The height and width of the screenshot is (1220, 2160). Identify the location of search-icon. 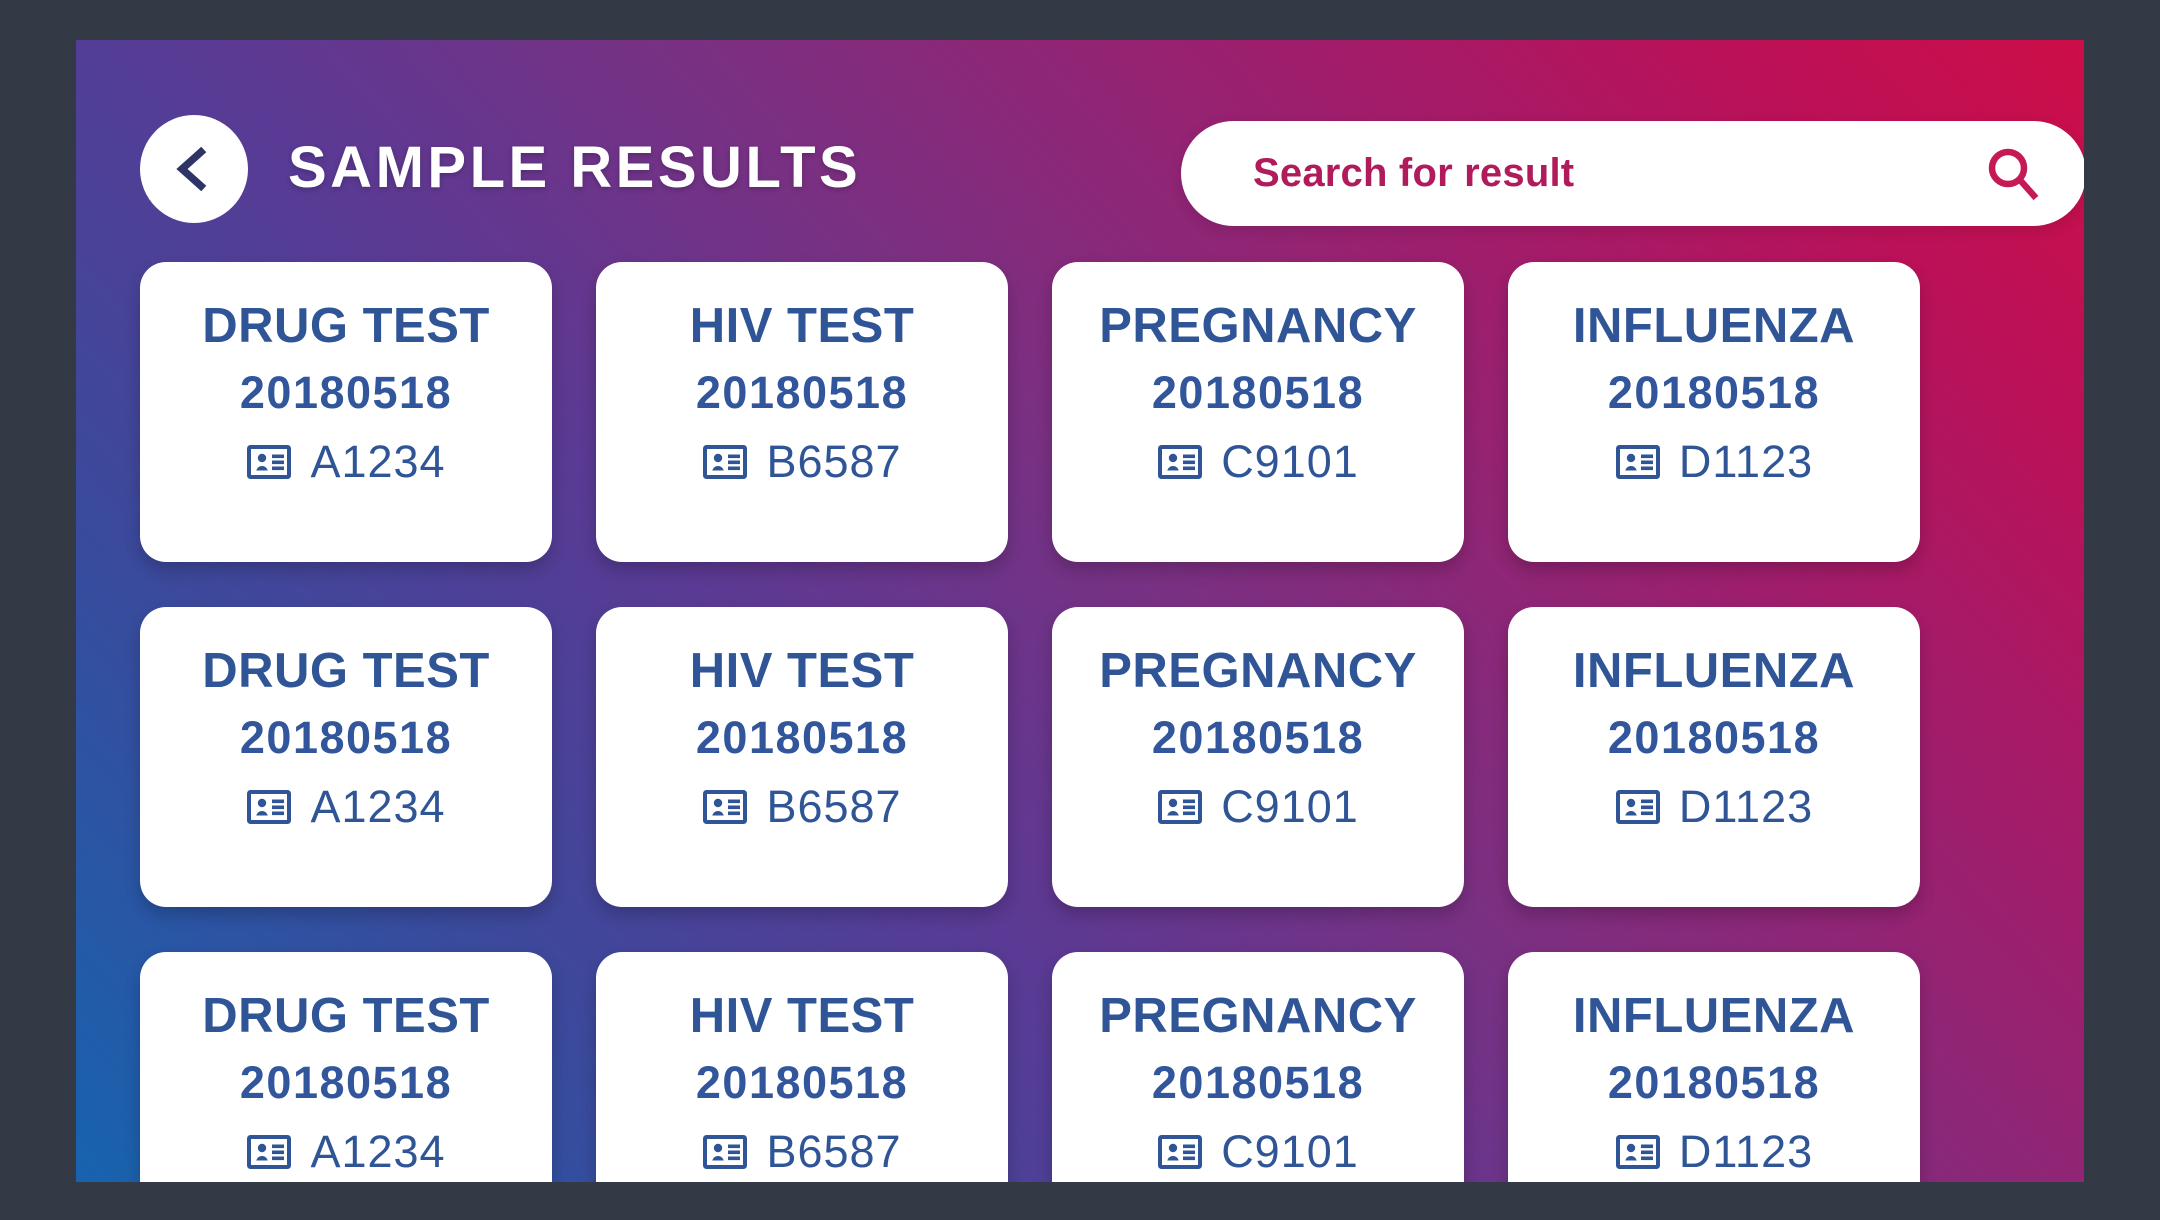
(2013, 174).